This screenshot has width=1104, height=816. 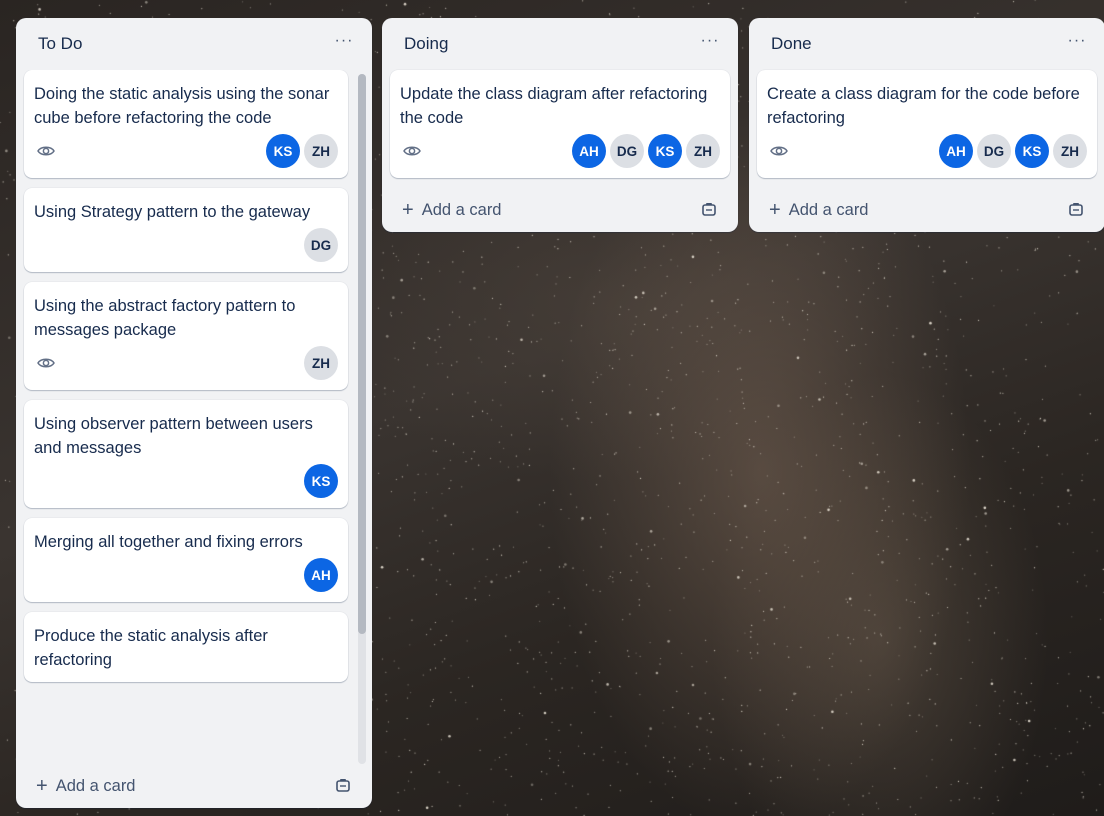 I want to click on card: Using Strategy pattern to the gateway DG, so click(x=186, y=230).